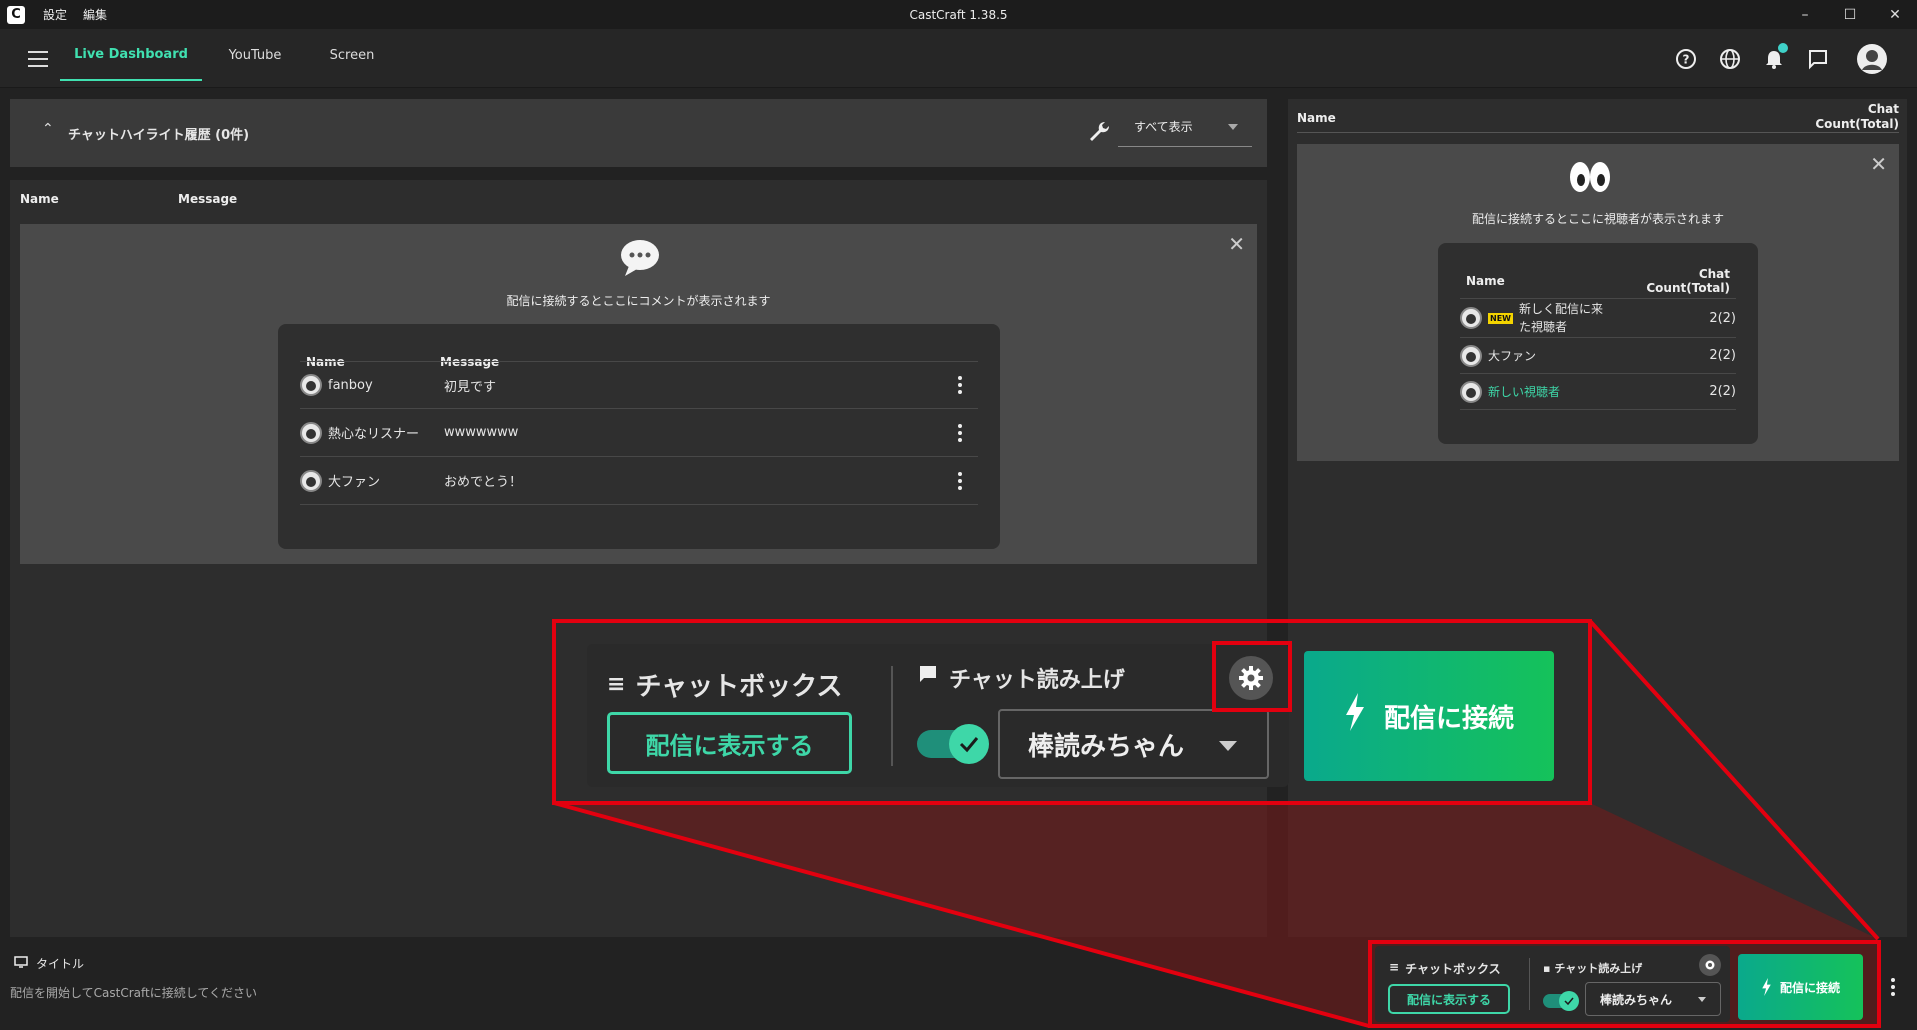 The height and width of the screenshot is (1030, 1917). I want to click on viewers-col-name: Name, so click(1316, 118).